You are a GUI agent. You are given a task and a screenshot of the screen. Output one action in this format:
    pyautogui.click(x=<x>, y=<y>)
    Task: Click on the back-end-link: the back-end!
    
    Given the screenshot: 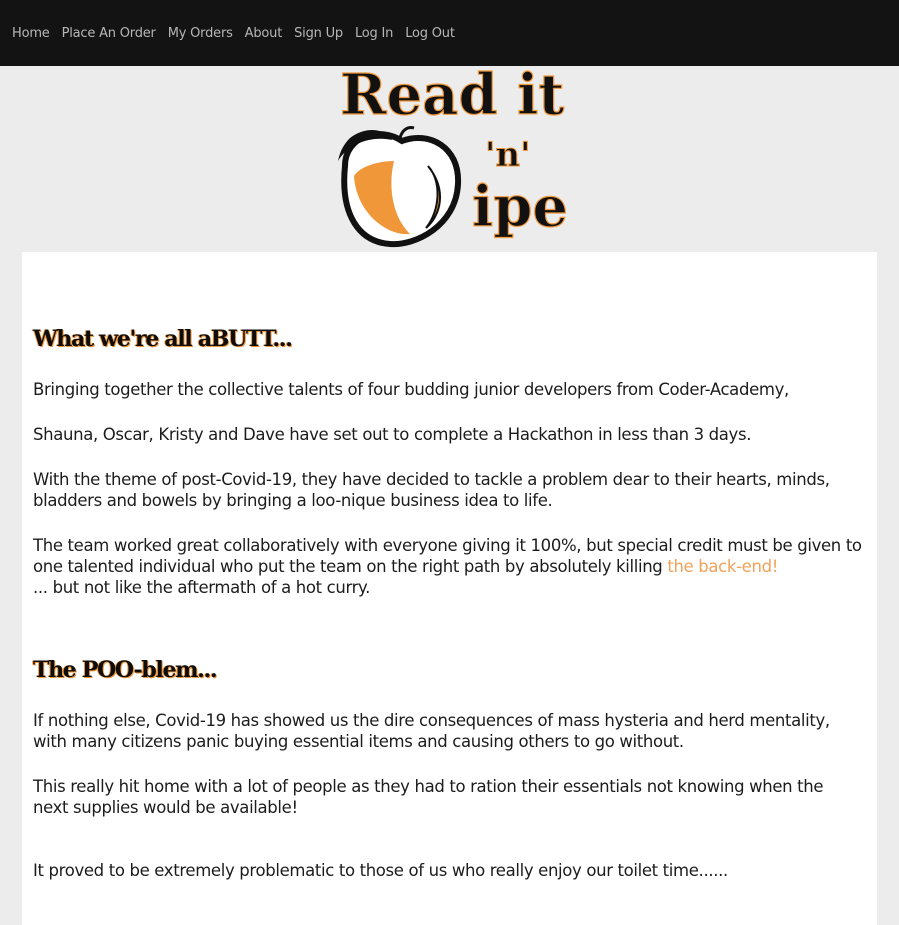 What is the action you would take?
    pyautogui.click(x=722, y=566)
    